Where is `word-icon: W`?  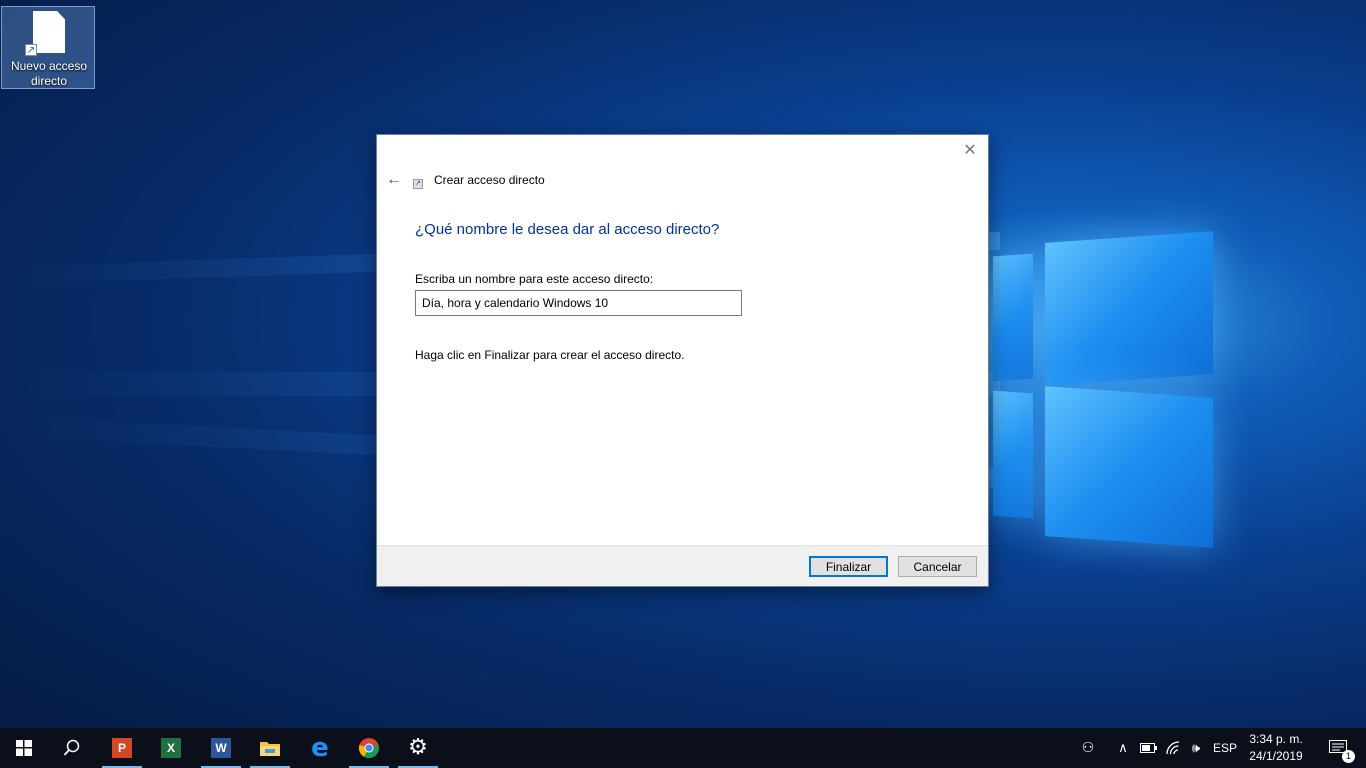 word-icon: W is located at coordinates (221, 748).